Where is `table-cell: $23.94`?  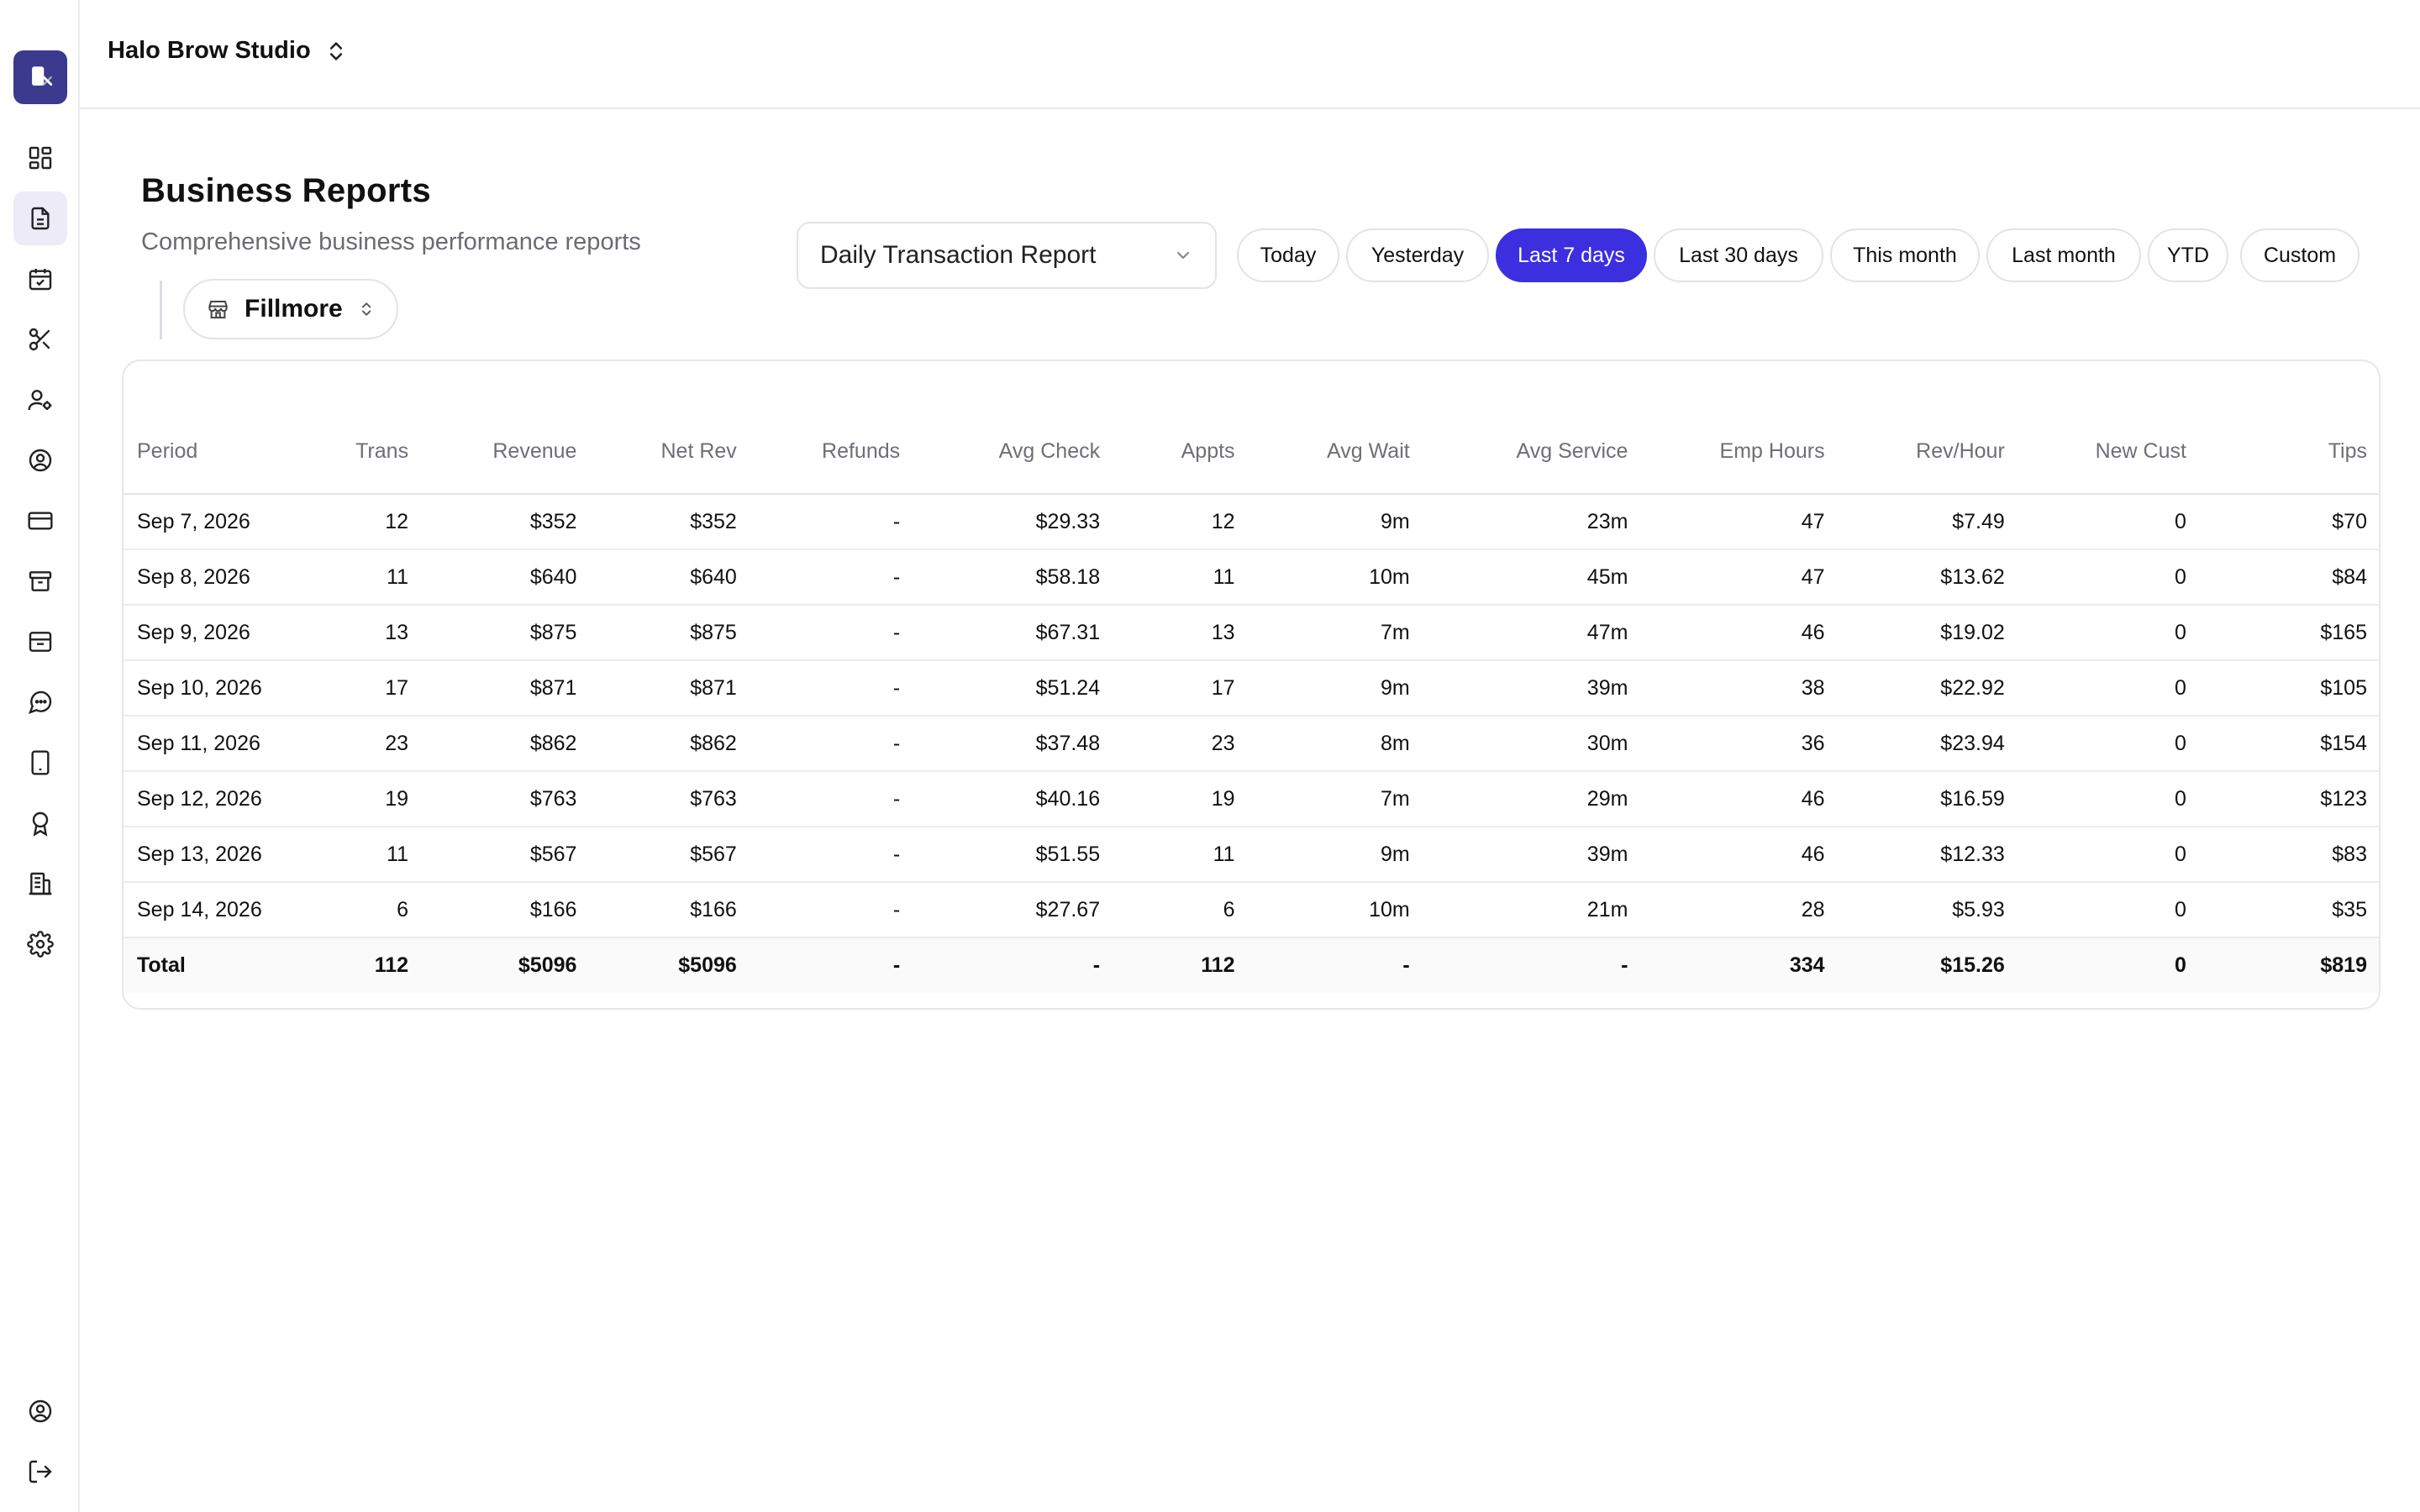
table-cell: $23.94 is located at coordinates (1928, 744).